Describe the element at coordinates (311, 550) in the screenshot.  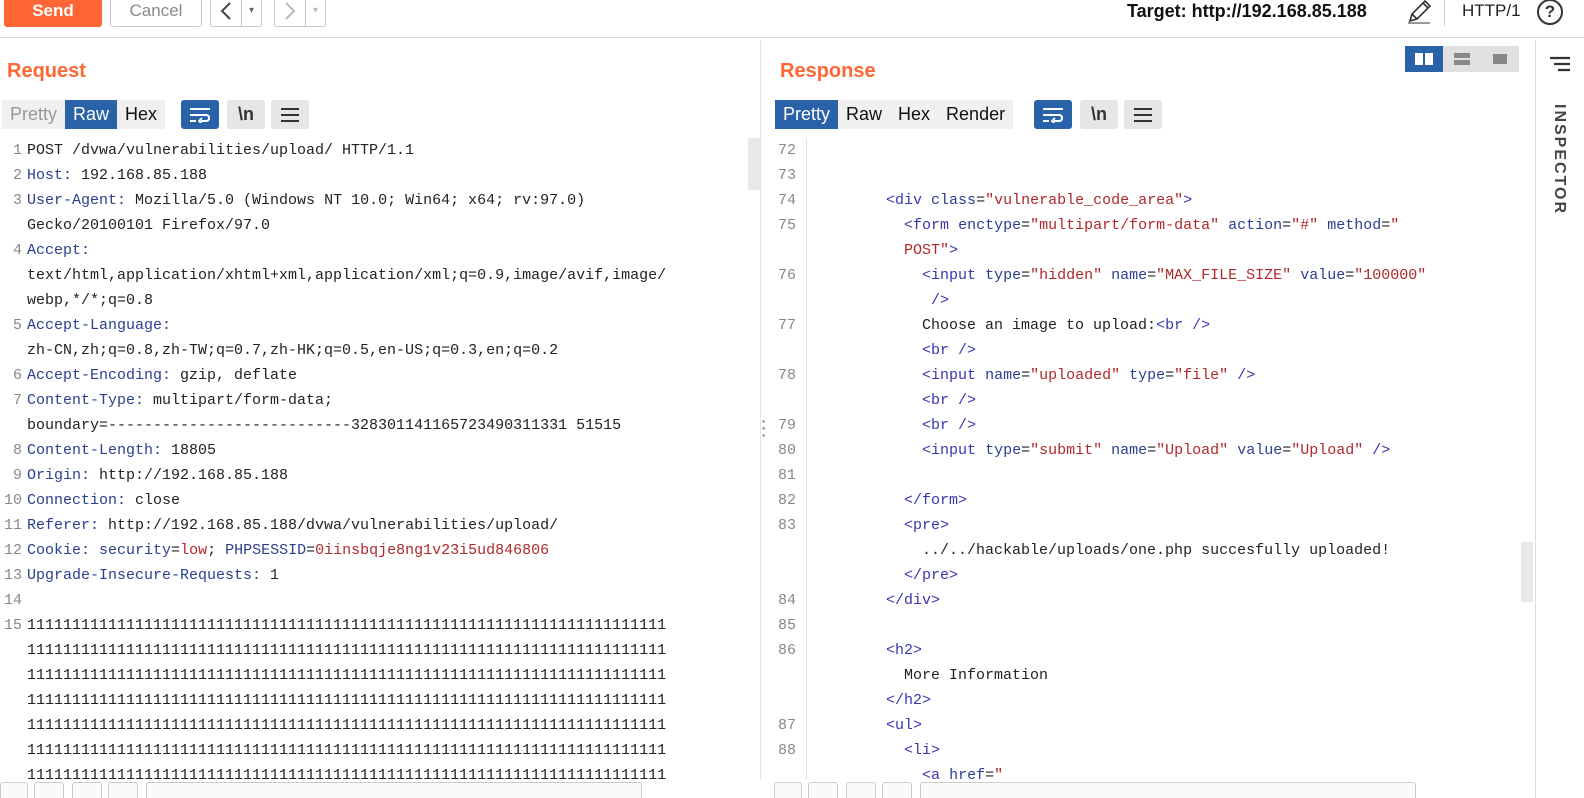
I see `request-token: =` at that location.